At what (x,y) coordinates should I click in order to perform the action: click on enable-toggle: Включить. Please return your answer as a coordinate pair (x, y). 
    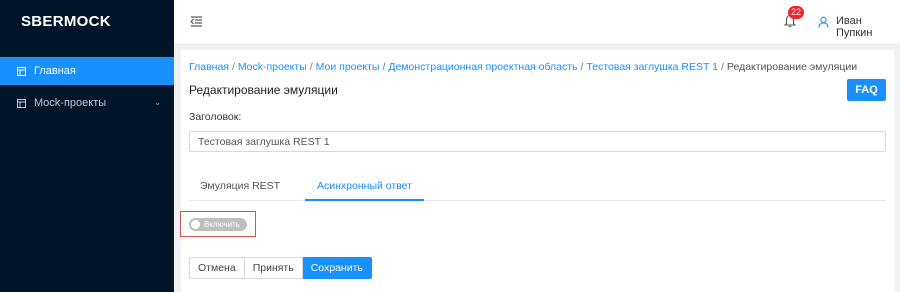
    Looking at the image, I should click on (218, 224).